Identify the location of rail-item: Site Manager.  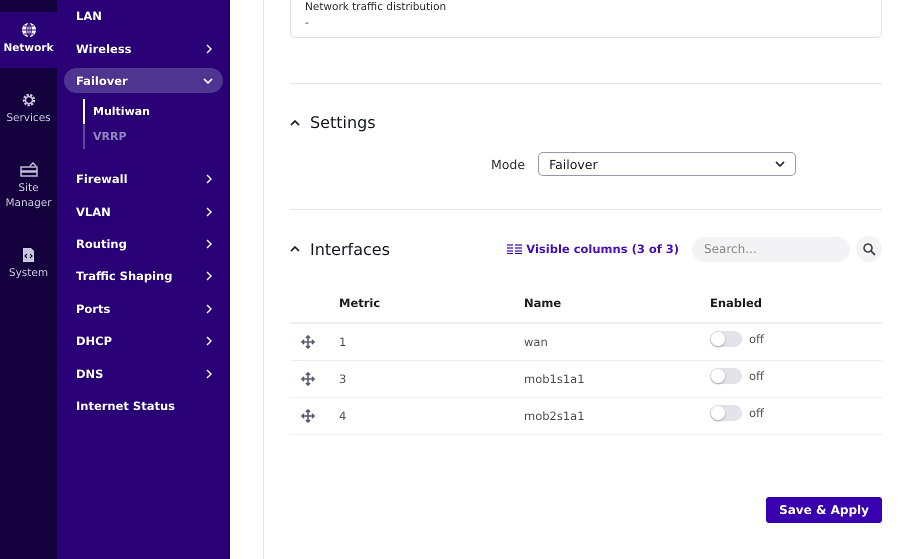
(28, 187).